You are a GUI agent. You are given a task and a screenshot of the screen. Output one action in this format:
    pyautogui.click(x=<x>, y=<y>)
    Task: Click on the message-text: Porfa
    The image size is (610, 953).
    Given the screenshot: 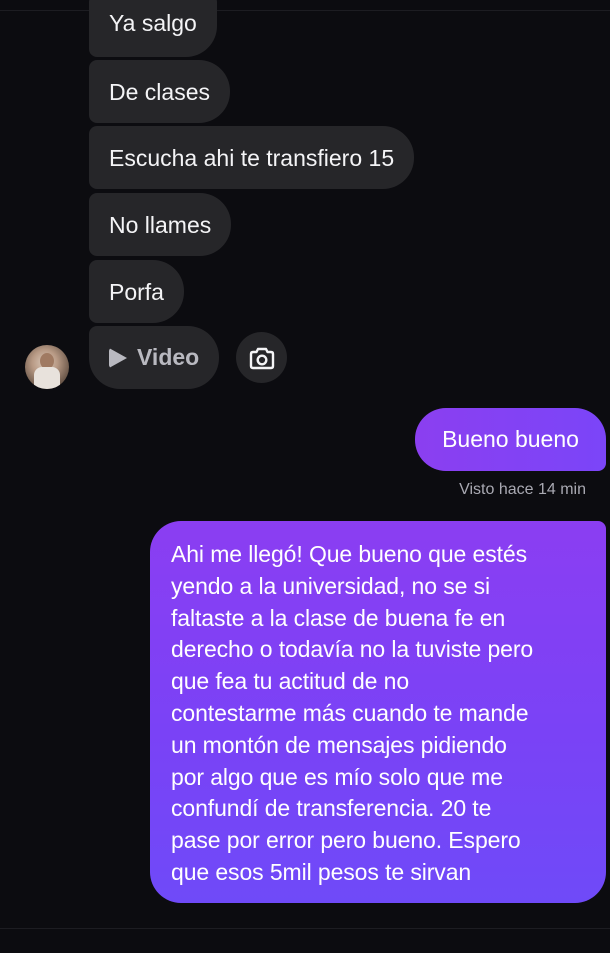 What is the action you would take?
    pyautogui.click(x=136, y=291)
    